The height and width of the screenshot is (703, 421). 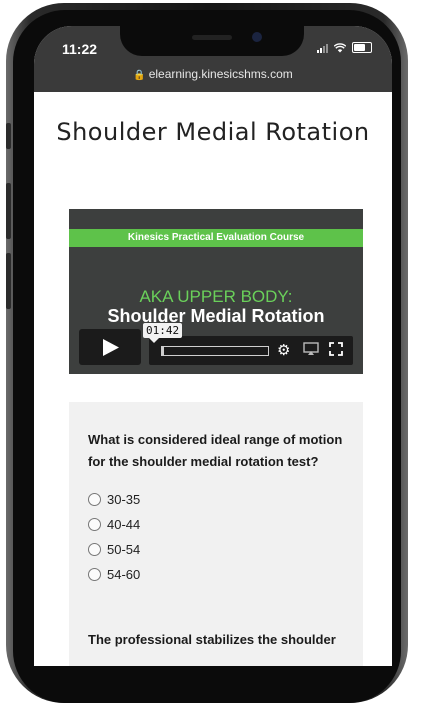 I want to click on video-subtitle: AKA UPPER BODY:, so click(x=216, y=296).